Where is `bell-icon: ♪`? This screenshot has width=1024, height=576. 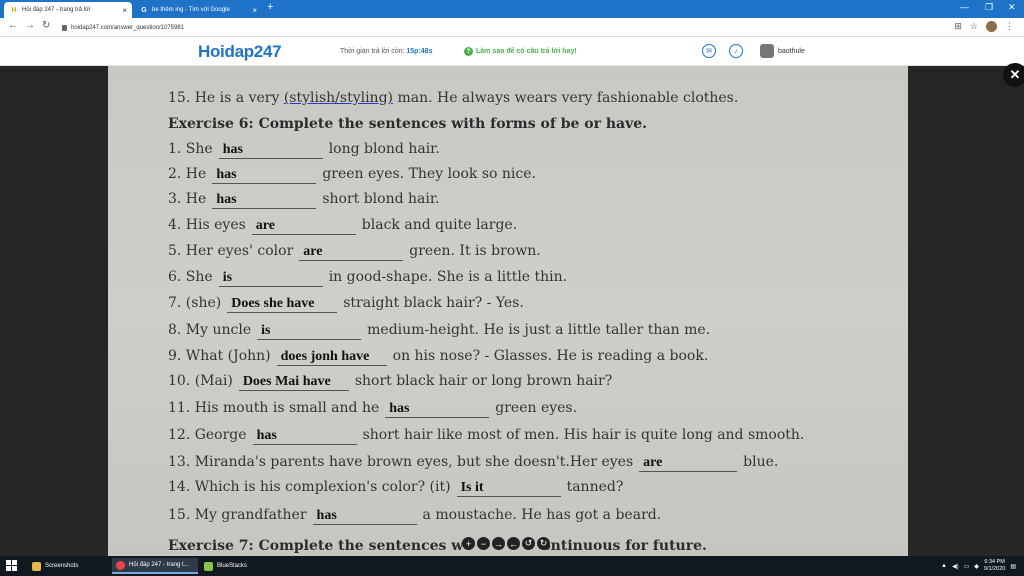 bell-icon: ♪ is located at coordinates (736, 51).